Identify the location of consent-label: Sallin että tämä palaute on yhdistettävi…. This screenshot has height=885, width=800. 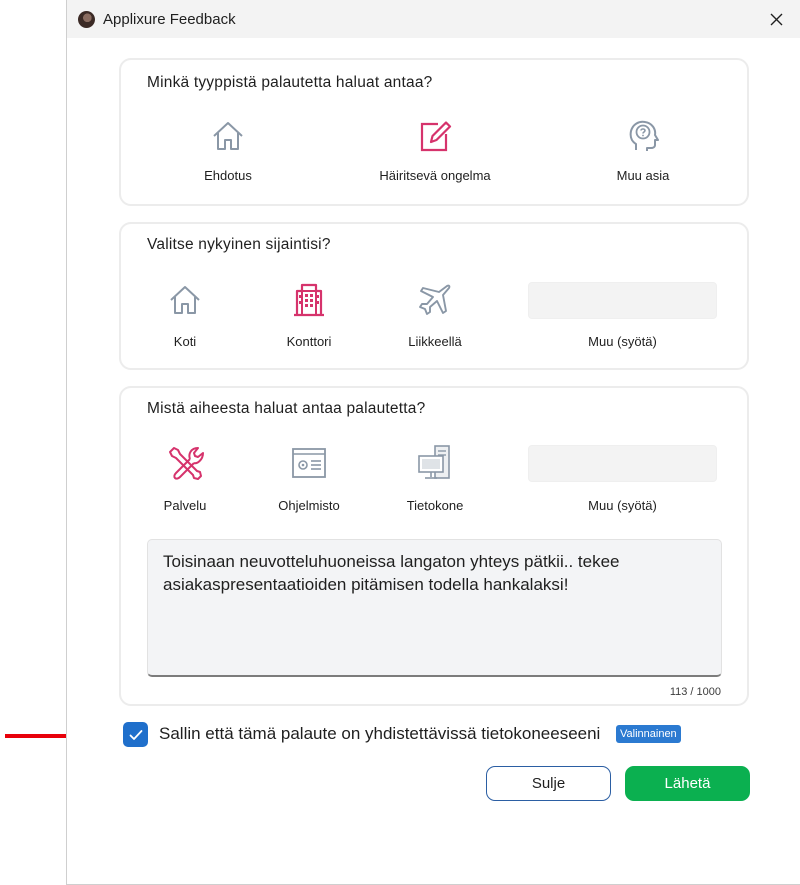
(379, 734).